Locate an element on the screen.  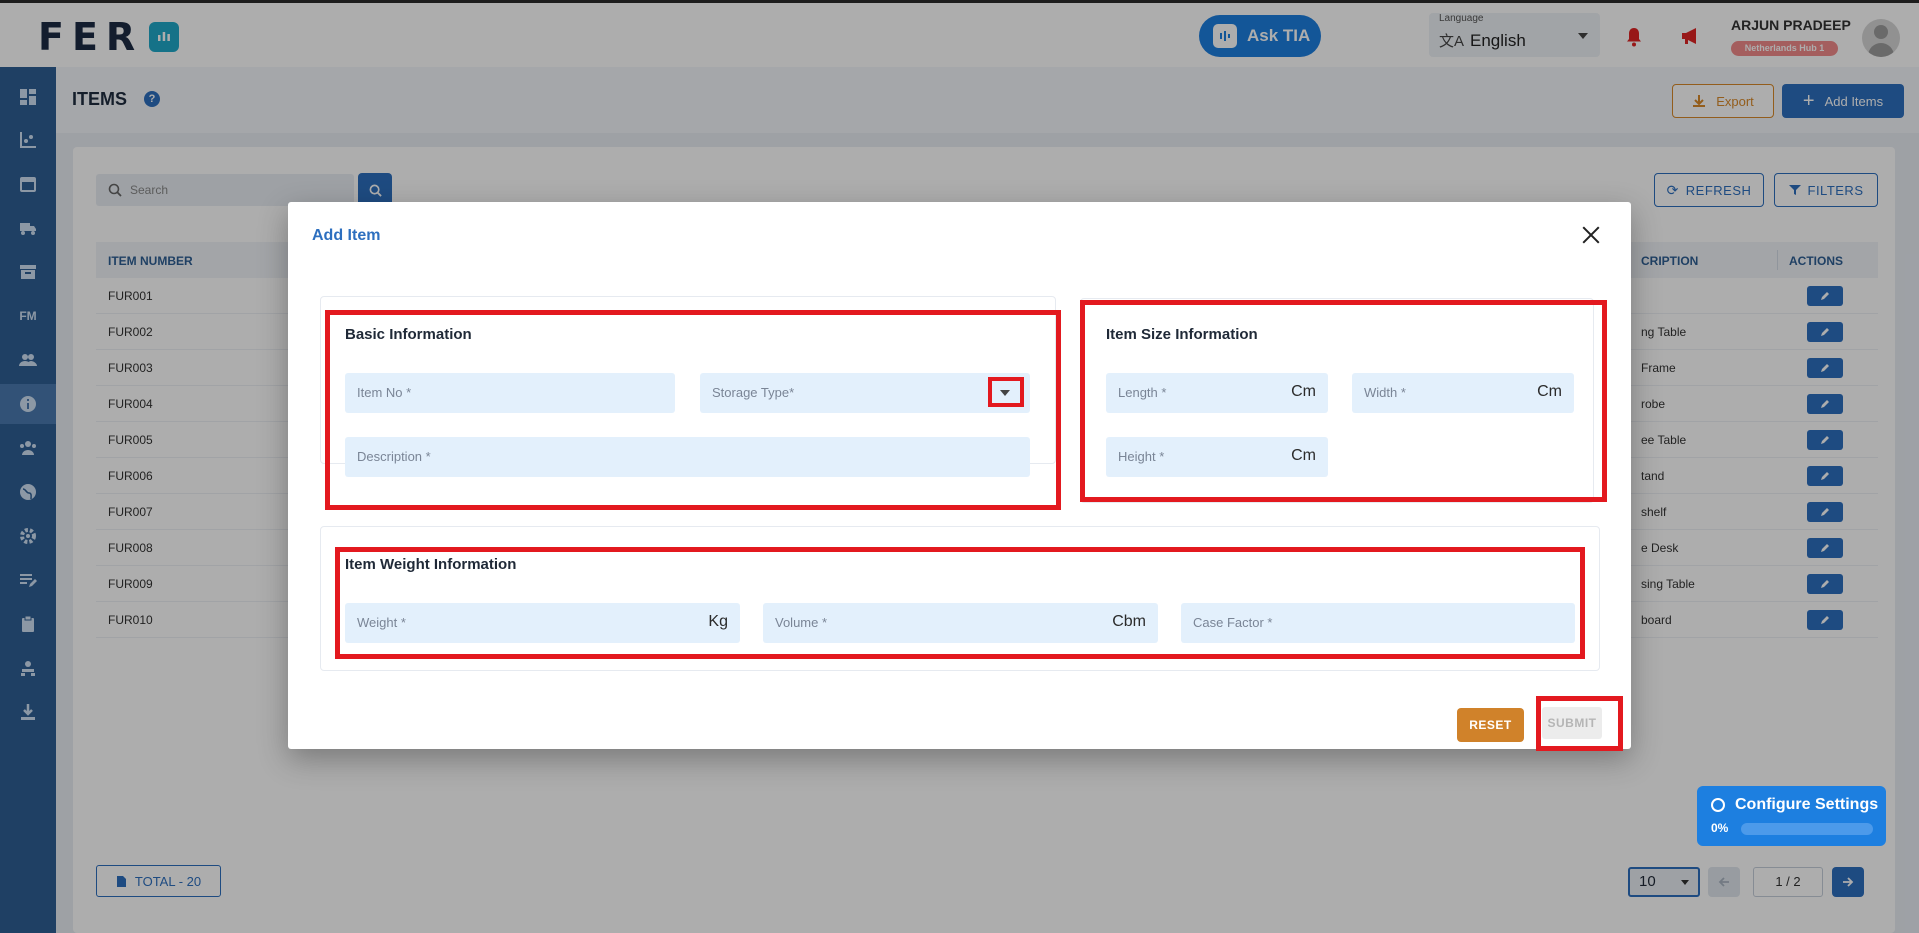
width-placeholder: Width * is located at coordinates (1385, 392).